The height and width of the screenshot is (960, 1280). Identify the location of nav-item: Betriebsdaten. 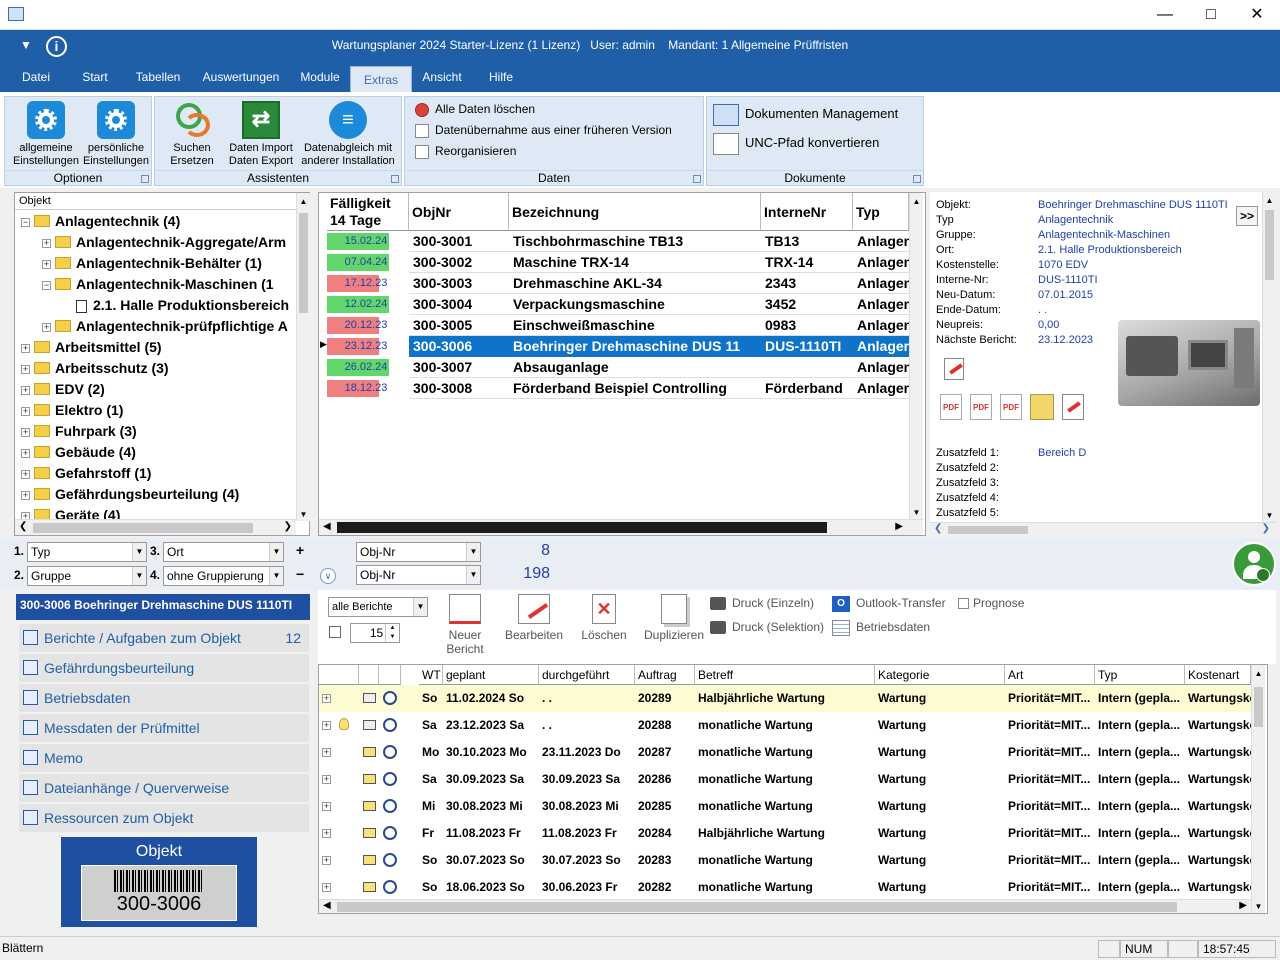
(164, 698).